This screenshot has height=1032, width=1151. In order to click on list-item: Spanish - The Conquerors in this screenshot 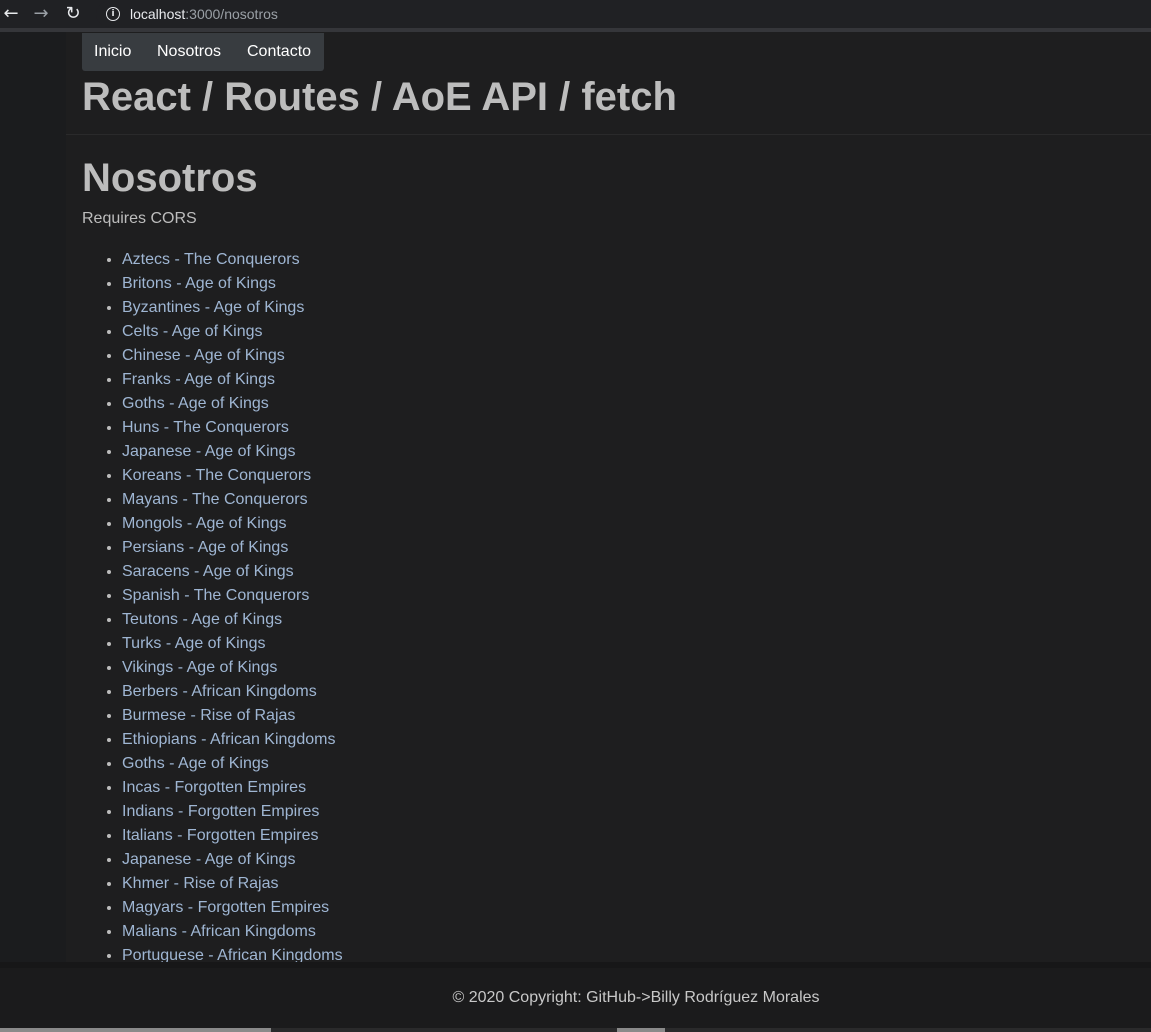, I will do `click(232, 596)`.